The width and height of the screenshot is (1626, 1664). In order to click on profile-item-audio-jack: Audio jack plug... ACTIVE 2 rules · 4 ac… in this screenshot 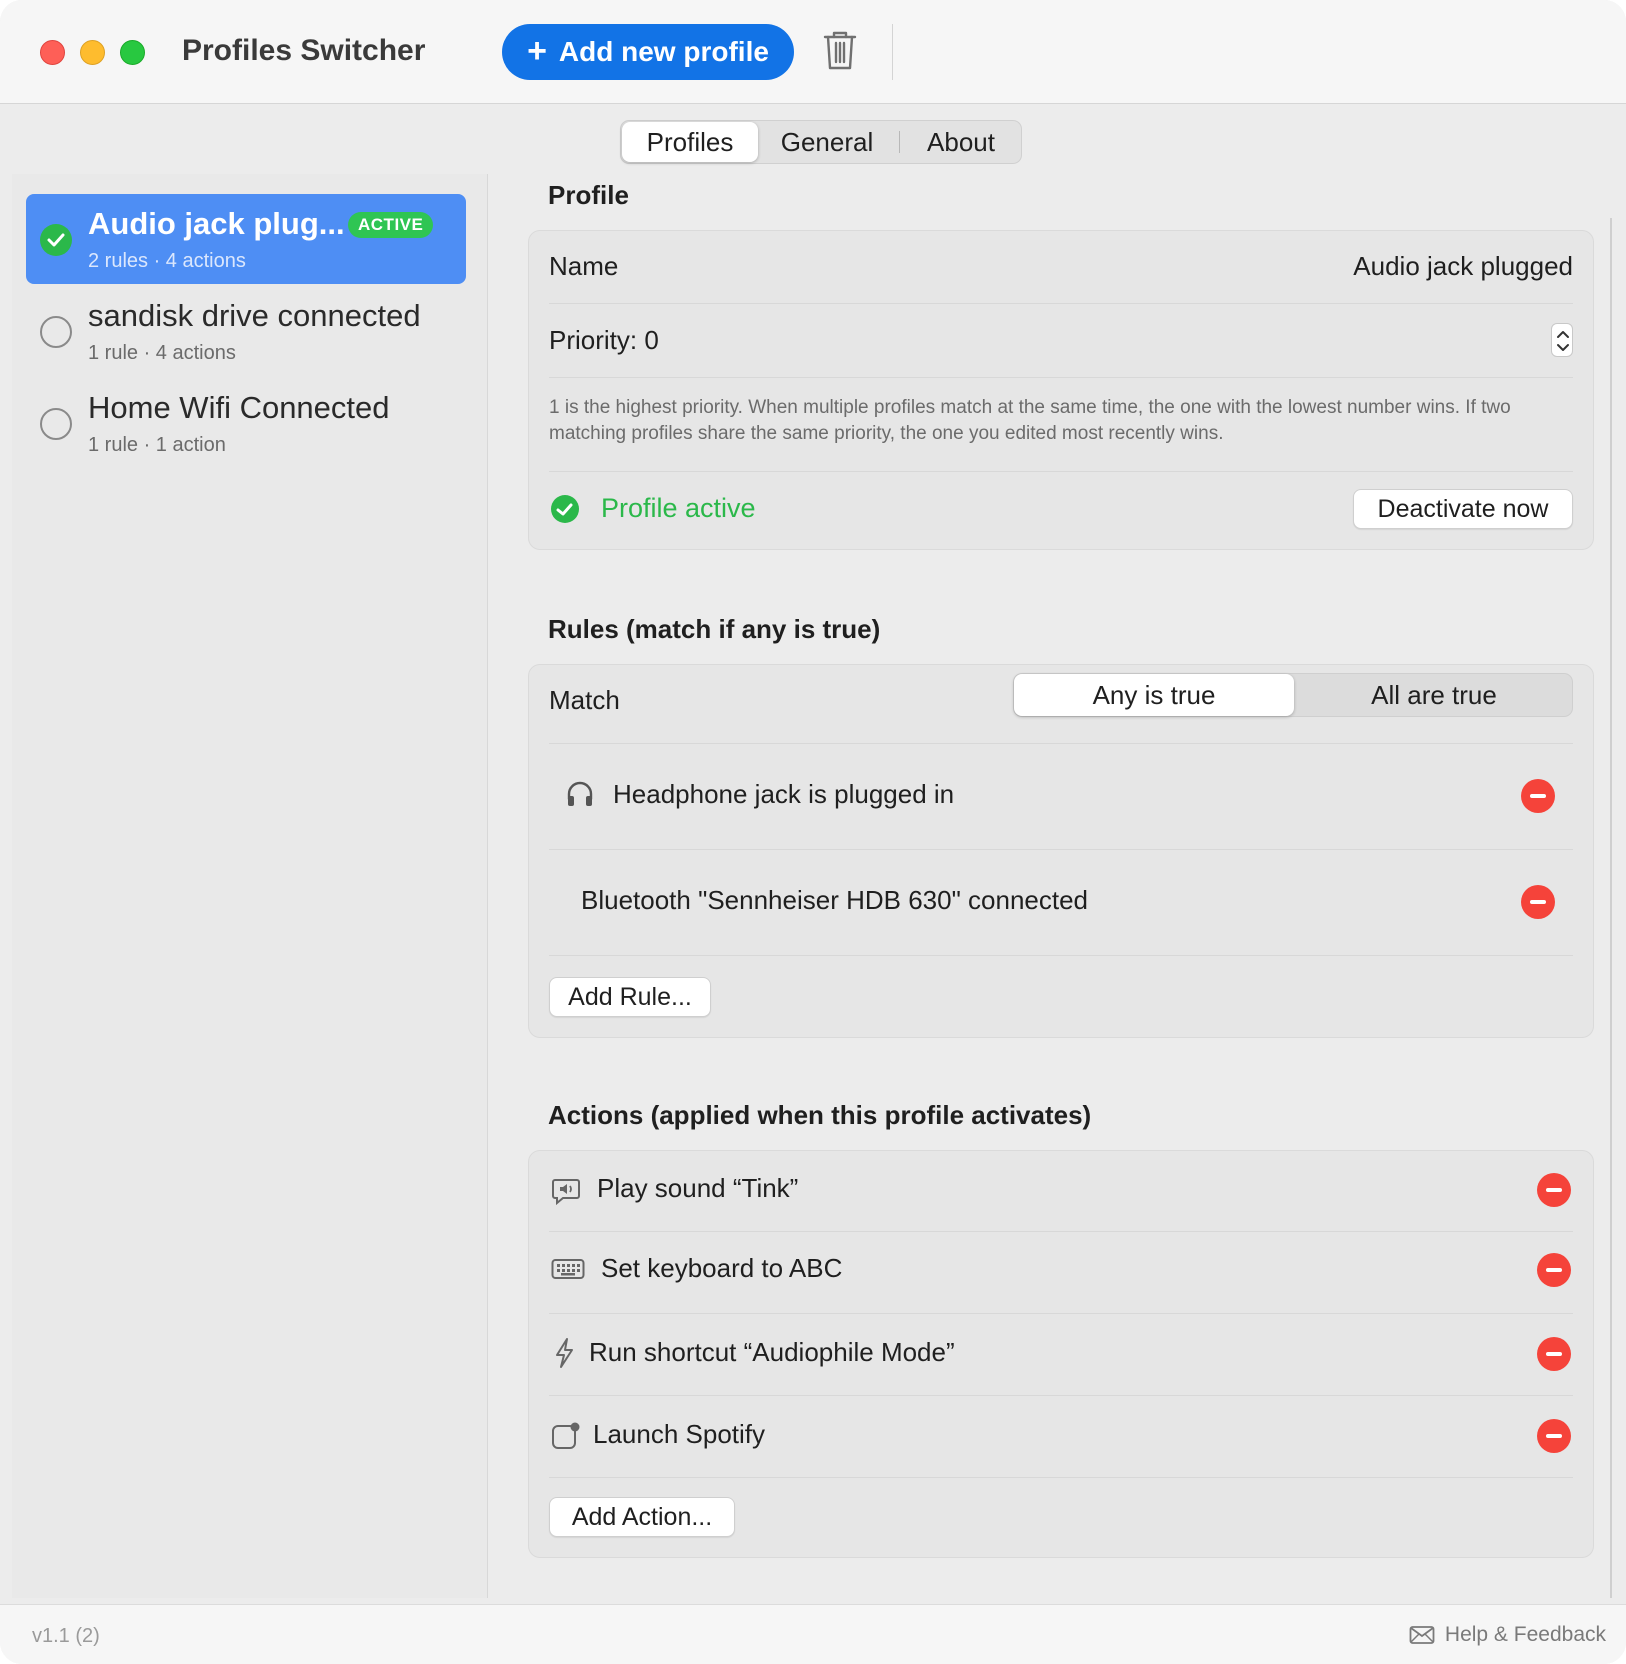, I will do `click(246, 239)`.